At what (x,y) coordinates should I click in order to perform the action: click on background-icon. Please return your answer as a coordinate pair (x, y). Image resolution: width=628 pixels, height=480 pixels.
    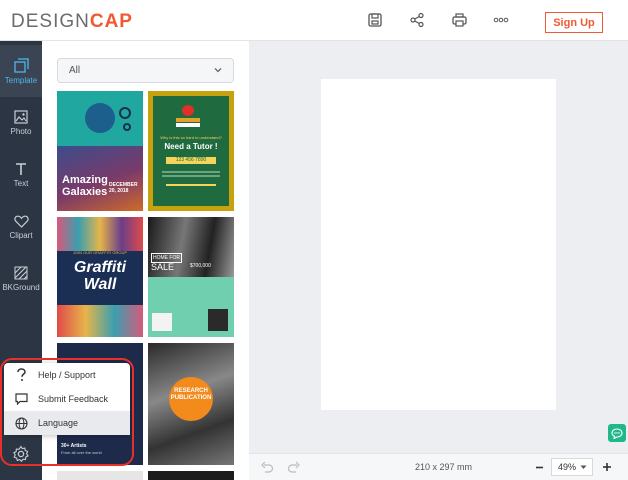
    Looking at the image, I should click on (21, 273).